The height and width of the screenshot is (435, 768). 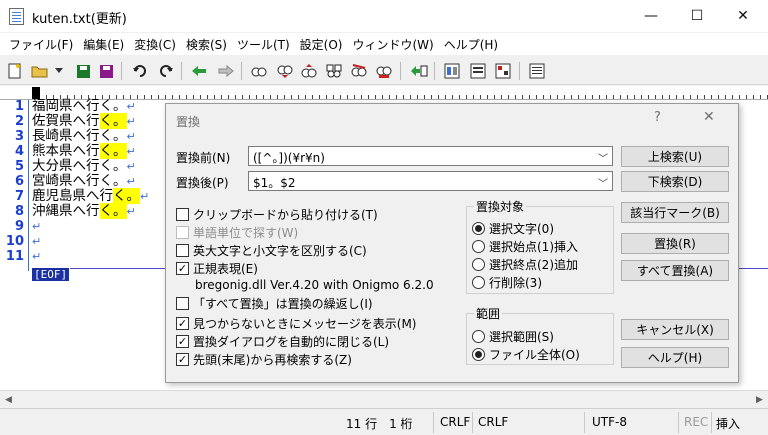 What do you see at coordinates (507, 282) in the screenshot?
I see `target-delete-line-radio: 行削除(3)` at bounding box center [507, 282].